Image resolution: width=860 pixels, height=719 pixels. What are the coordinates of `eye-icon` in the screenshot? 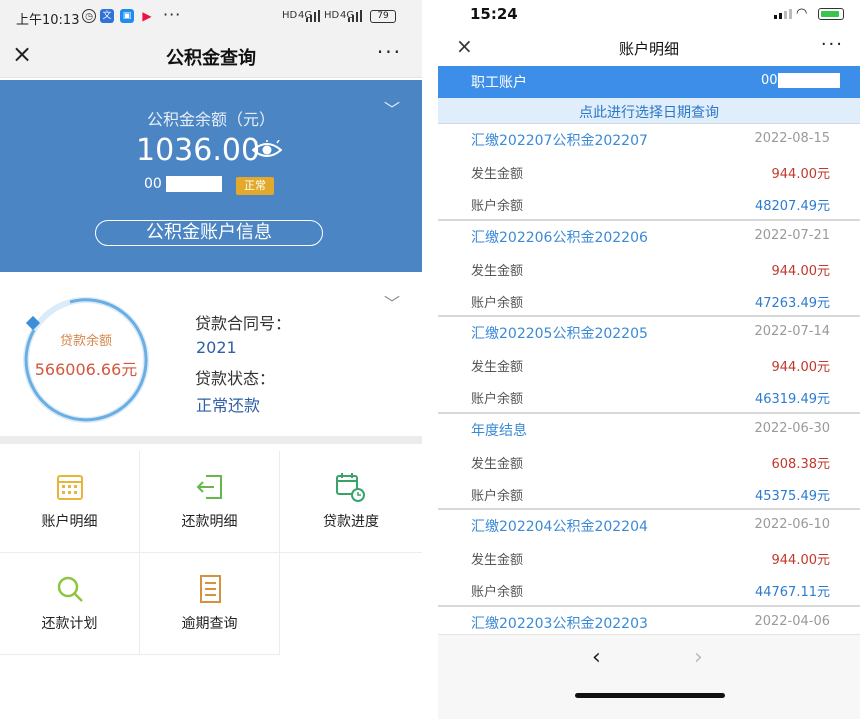 It's located at (267, 150).